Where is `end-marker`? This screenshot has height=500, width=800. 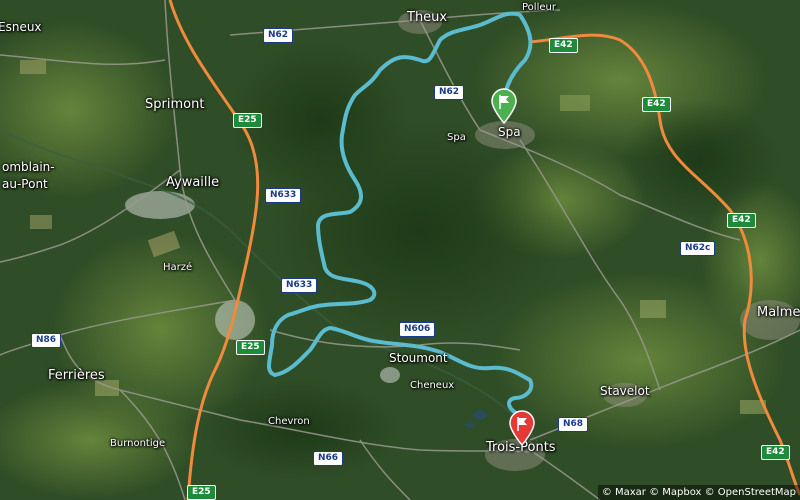
end-marker is located at coordinates (522, 428).